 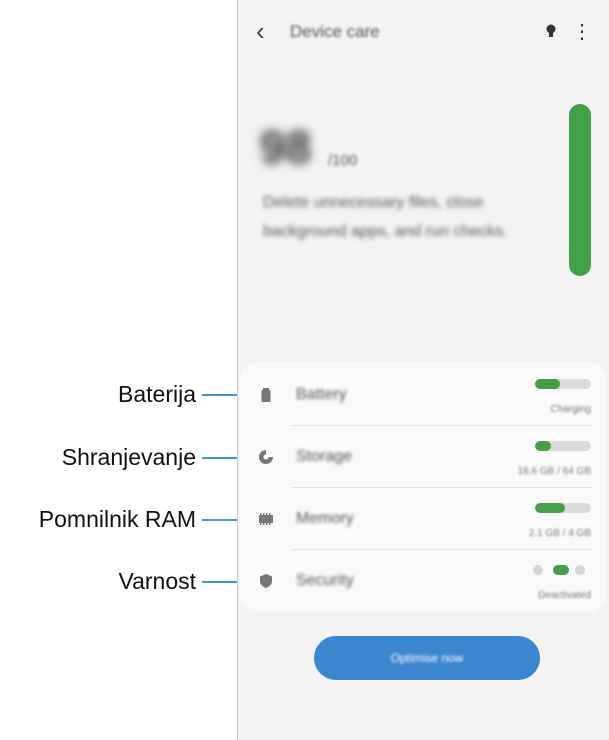 What do you see at coordinates (423, 457) in the screenshot?
I see `list-item-storage: Storage 18.6 GB / 64 GB` at bounding box center [423, 457].